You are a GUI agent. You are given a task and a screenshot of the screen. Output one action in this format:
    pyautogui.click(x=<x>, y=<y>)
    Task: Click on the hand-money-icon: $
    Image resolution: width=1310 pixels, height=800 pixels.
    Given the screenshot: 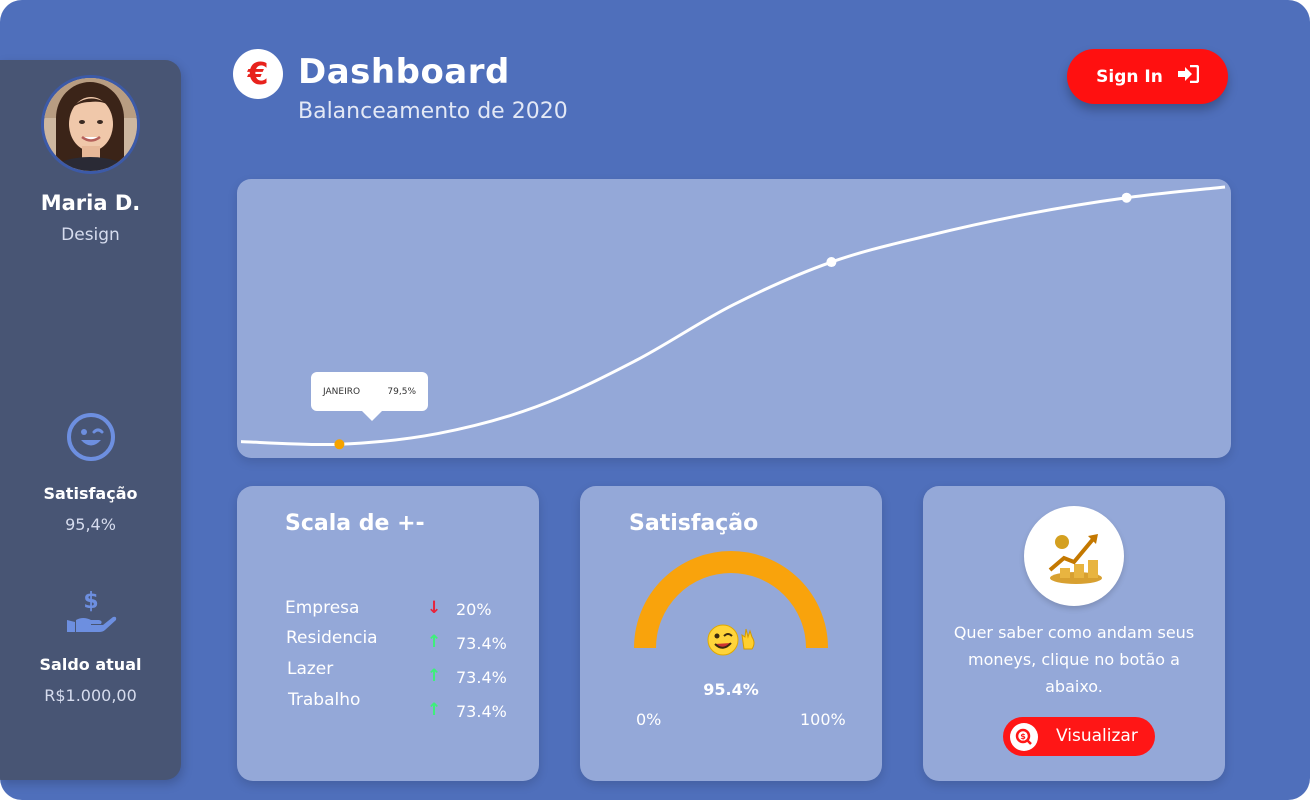 What is the action you would take?
    pyautogui.click(x=90, y=613)
    